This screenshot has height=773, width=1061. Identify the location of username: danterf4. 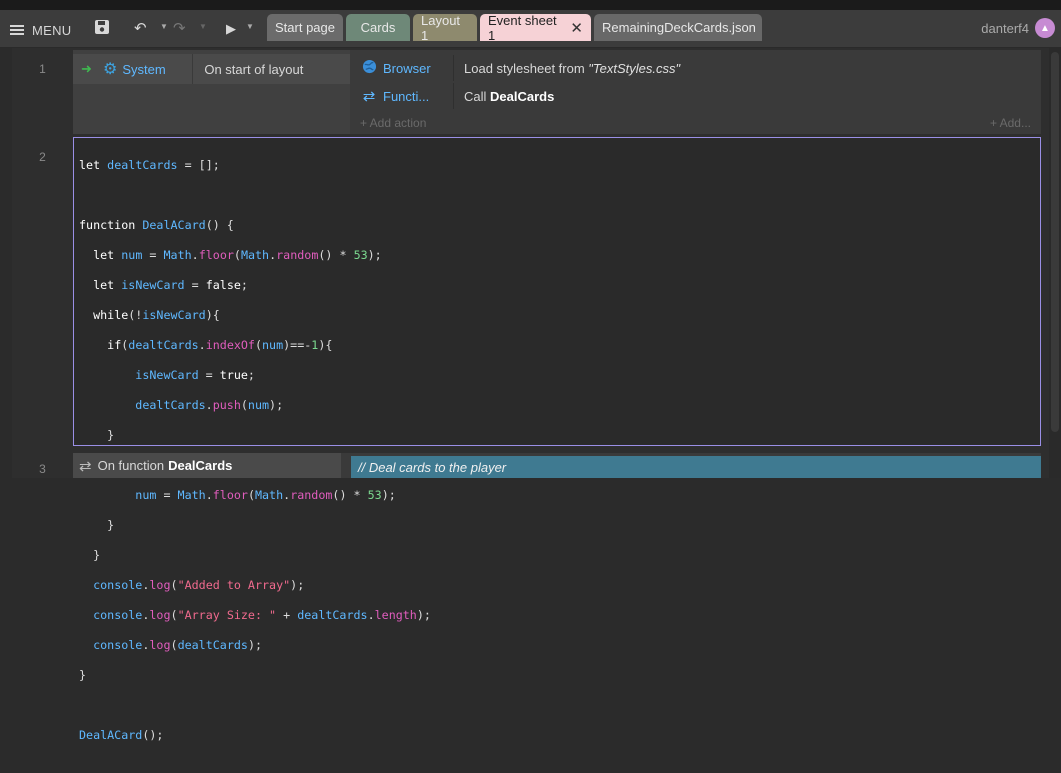
(1005, 28).